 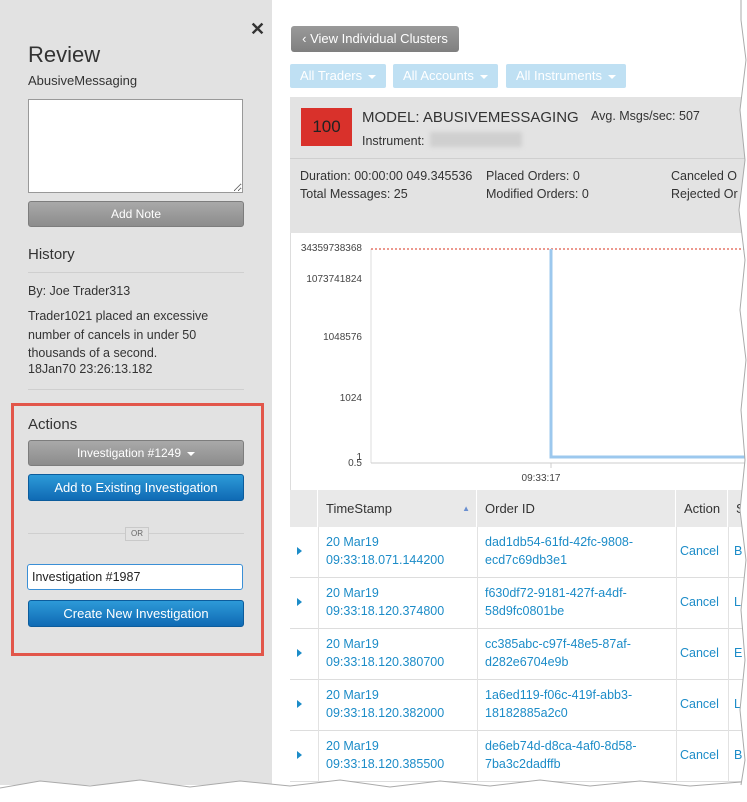 What do you see at coordinates (561, 755) in the screenshot?
I see `order-id-cell: de6eb74d-d8ca-4af0-8d58- 7ba3c2dadffb` at bounding box center [561, 755].